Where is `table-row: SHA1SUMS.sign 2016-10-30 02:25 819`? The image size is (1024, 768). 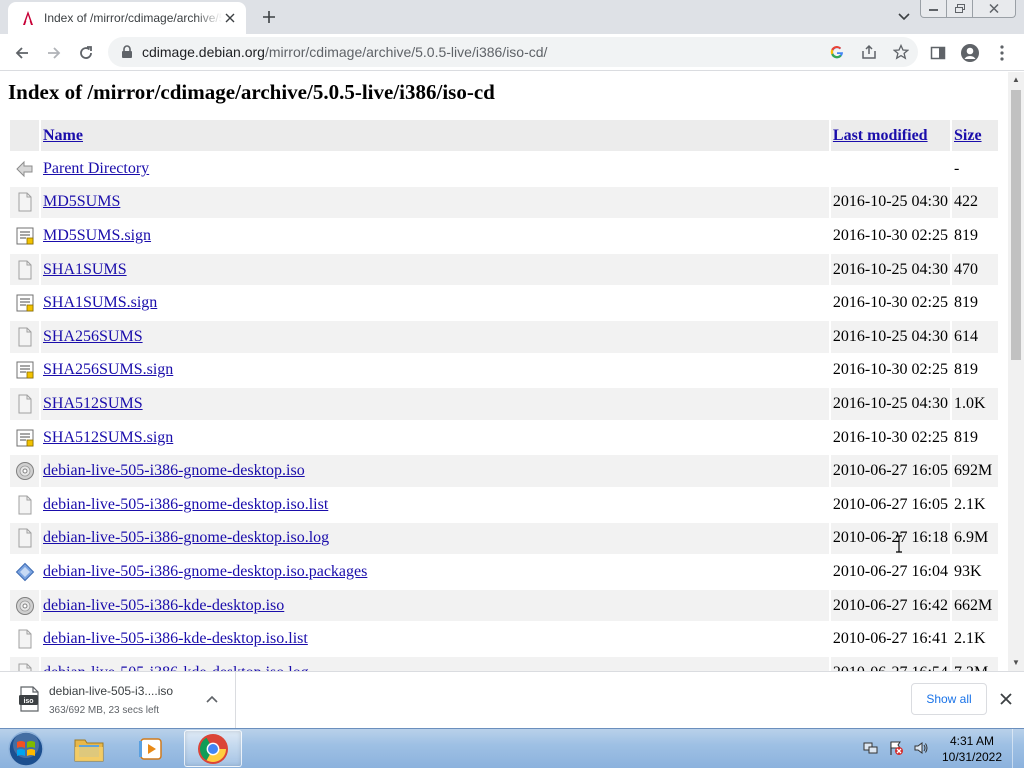 table-row: SHA1SUMS.sign 2016-10-30 02:25 819 is located at coordinates (504, 303).